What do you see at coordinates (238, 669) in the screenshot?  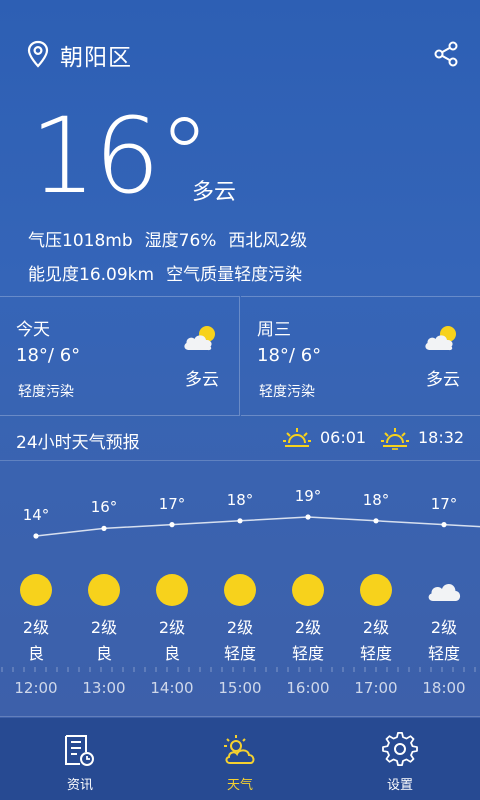 I see `time-axis-ticks` at bounding box center [238, 669].